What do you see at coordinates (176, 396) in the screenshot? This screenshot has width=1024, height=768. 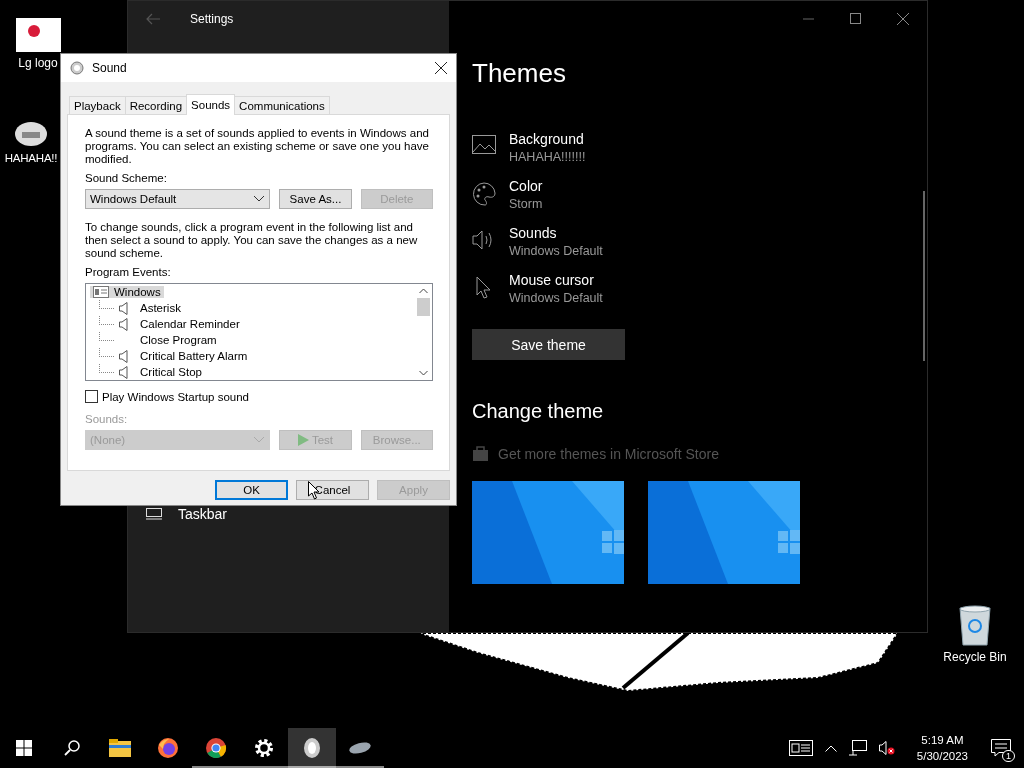 I see `checkbox-label: Play Windows Startup sound` at bounding box center [176, 396].